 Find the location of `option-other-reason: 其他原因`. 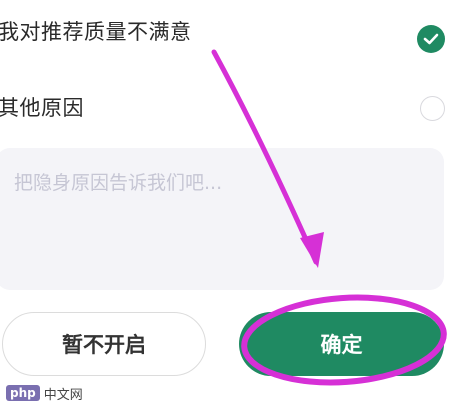

option-other-reason: 其他原因 is located at coordinates (225, 108).